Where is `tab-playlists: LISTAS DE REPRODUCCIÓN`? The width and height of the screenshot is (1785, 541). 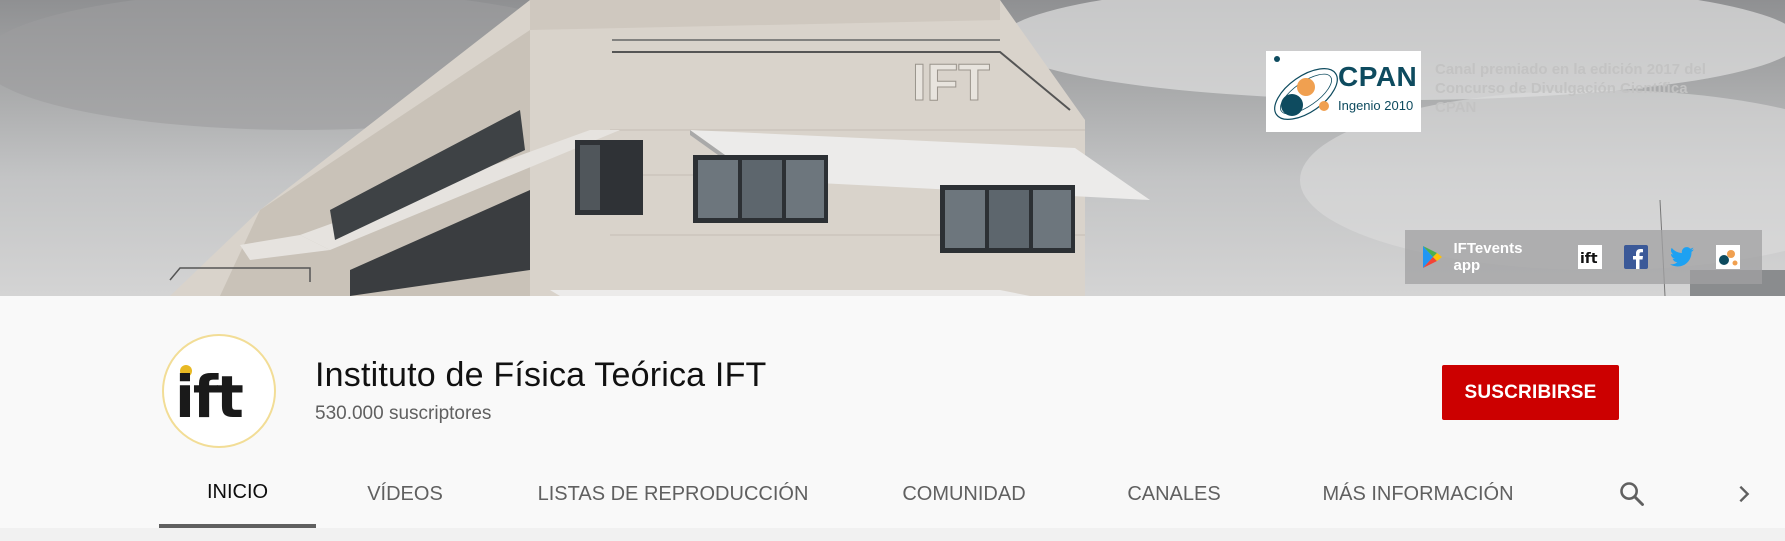 tab-playlists: LISTAS DE REPRODUCCIÓN is located at coordinates (673, 494).